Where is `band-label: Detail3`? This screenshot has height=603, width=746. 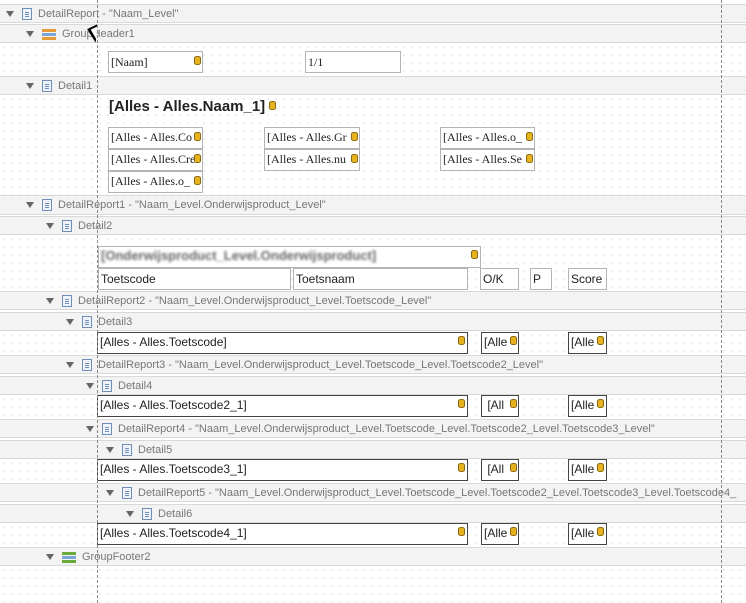
band-label: Detail3 is located at coordinates (115, 321).